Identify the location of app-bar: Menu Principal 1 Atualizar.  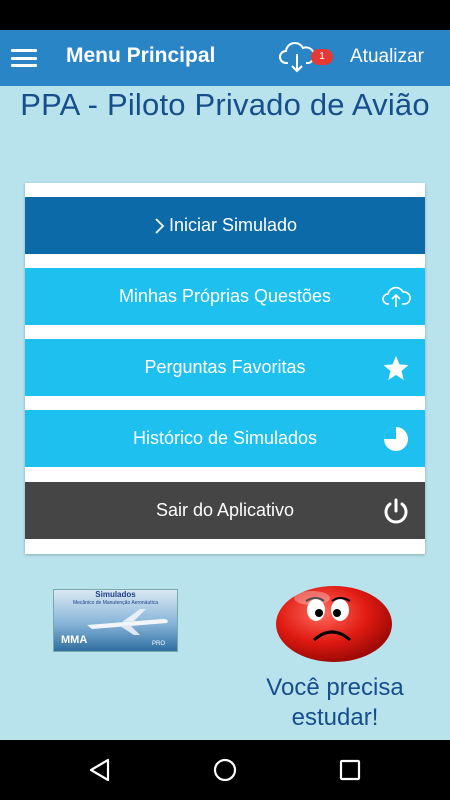
(225, 58).